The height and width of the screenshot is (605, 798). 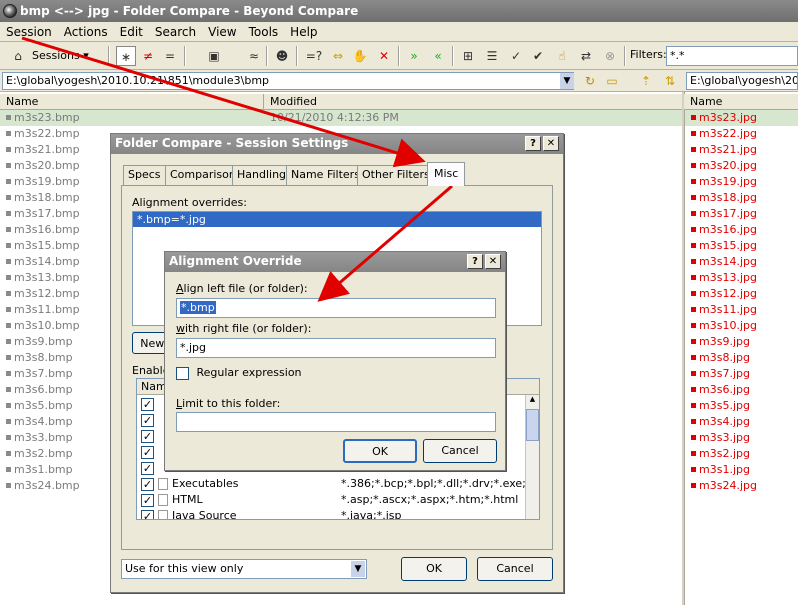 I want to click on hand-icon: ☝, so click(x=562, y=56).